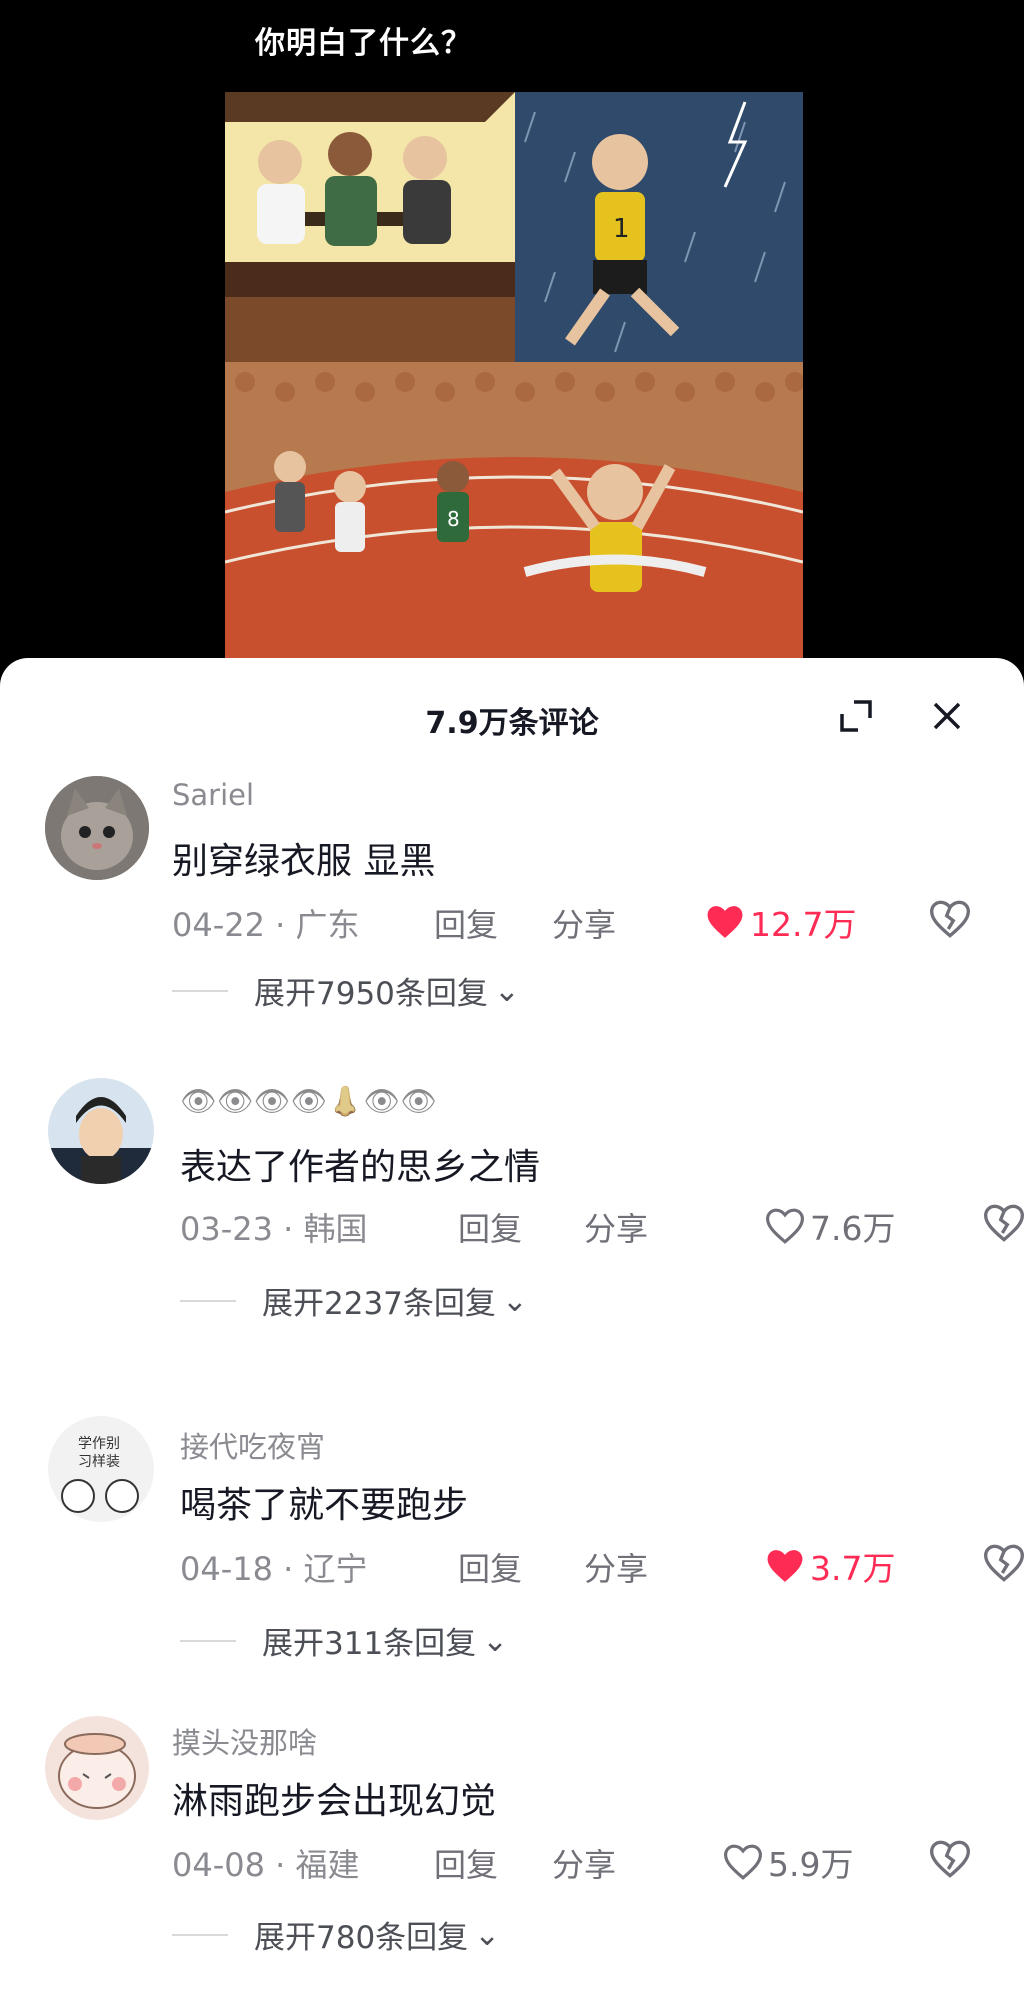 This screenshot has height=1997, width=1024. Describe the element at coordinates (512, 717) in the screenshot. I see `comments-header: 7.9万条评论` at that location.